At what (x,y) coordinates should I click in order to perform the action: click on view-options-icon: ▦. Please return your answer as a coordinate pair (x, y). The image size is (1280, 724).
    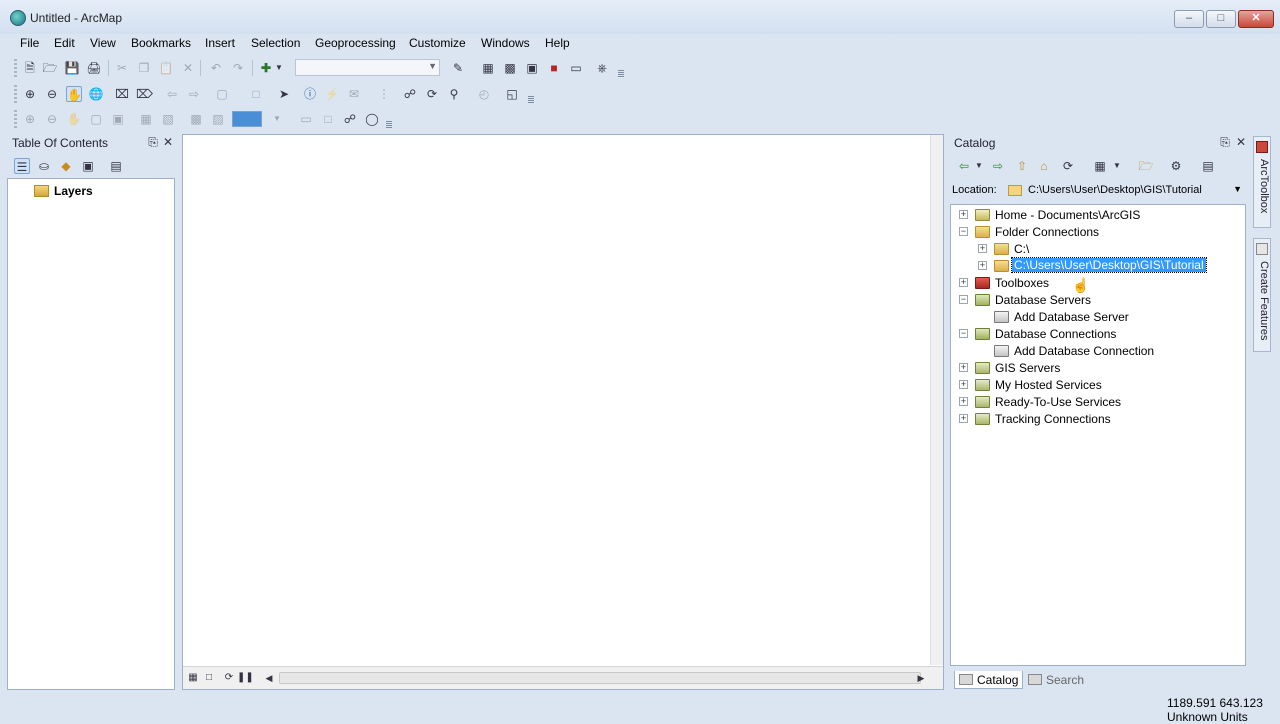
    Looking at the image, I should click on (1100, 166).